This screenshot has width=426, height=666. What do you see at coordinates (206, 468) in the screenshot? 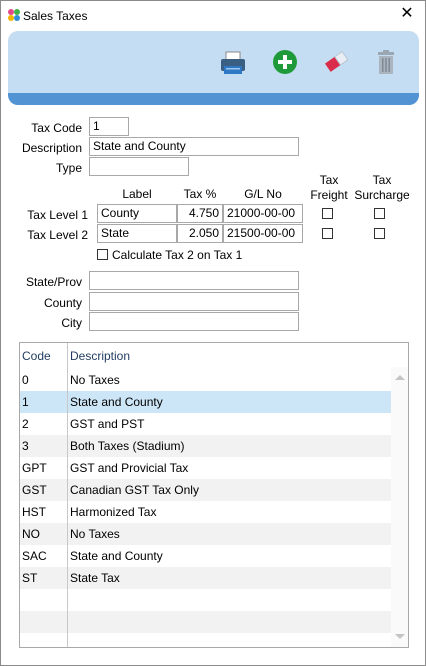
I see `table-row: GPT GST and Provicial Tax` at bounding box center [206, 468].